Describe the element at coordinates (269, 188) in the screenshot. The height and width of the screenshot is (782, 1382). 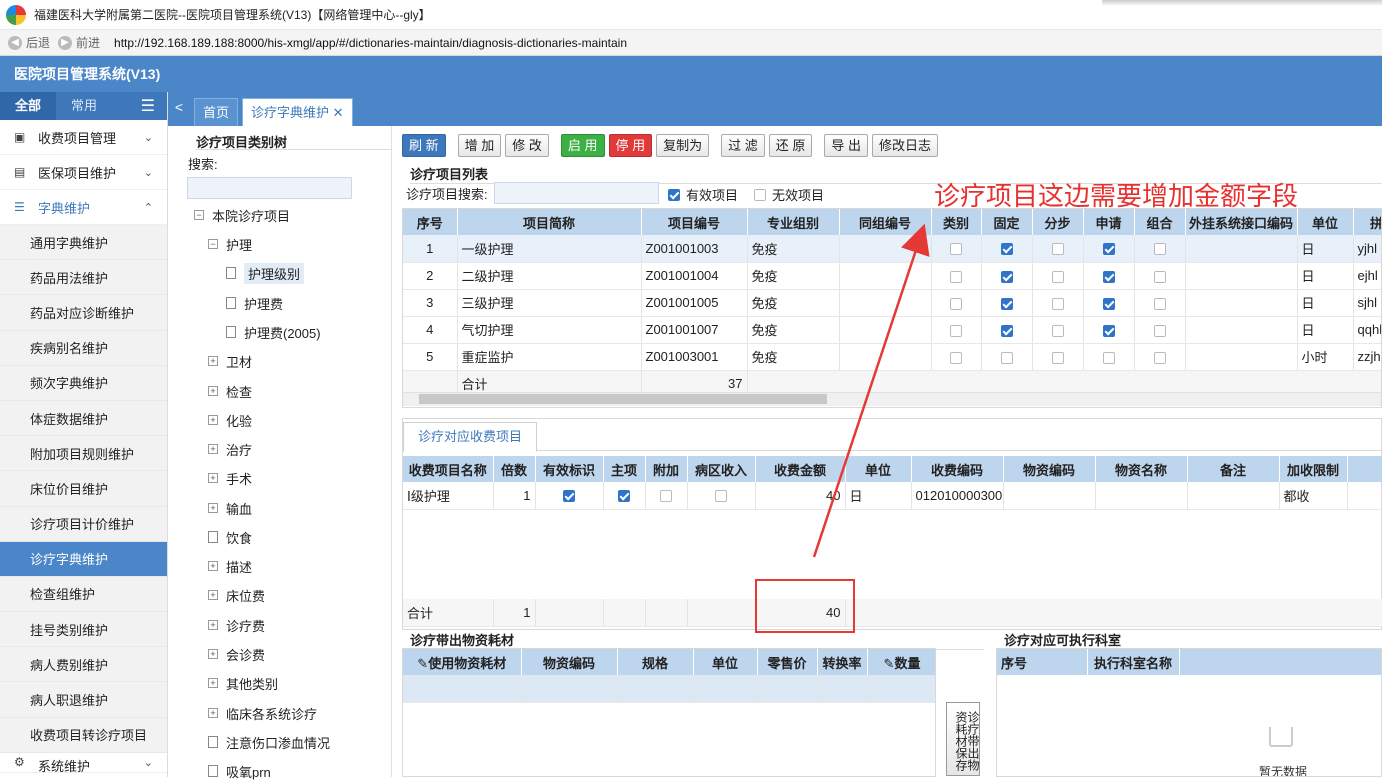
I see `tree-search-input` at that location.